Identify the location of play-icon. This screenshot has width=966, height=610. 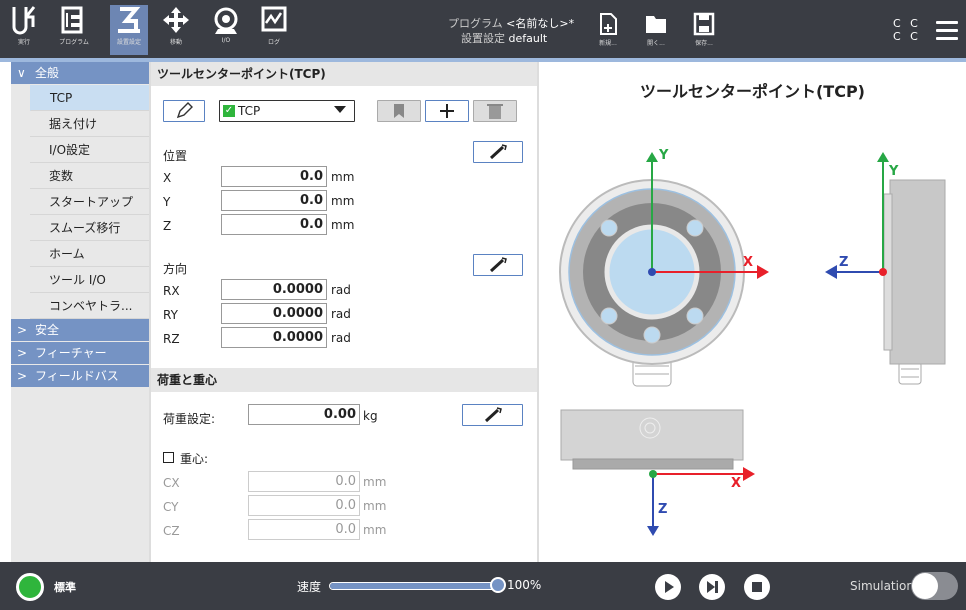
(669, 587).